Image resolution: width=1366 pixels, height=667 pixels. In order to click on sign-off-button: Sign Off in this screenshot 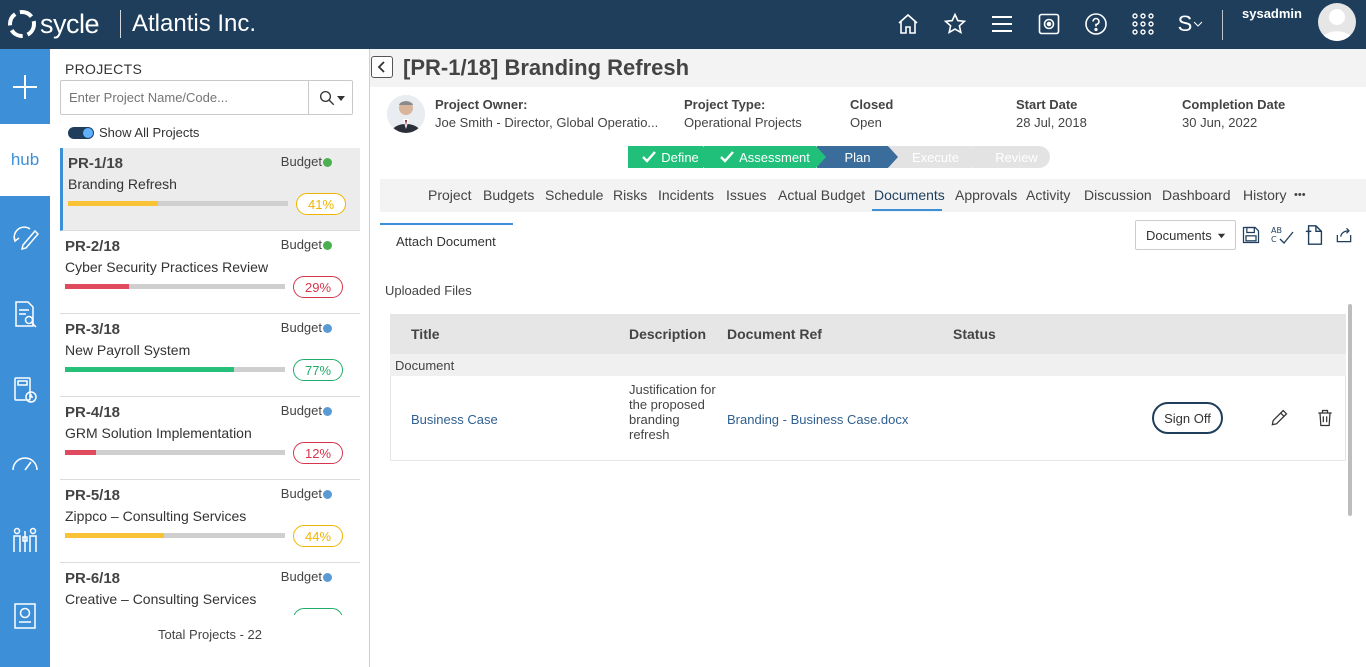, I will do `click(1187, 418)`.